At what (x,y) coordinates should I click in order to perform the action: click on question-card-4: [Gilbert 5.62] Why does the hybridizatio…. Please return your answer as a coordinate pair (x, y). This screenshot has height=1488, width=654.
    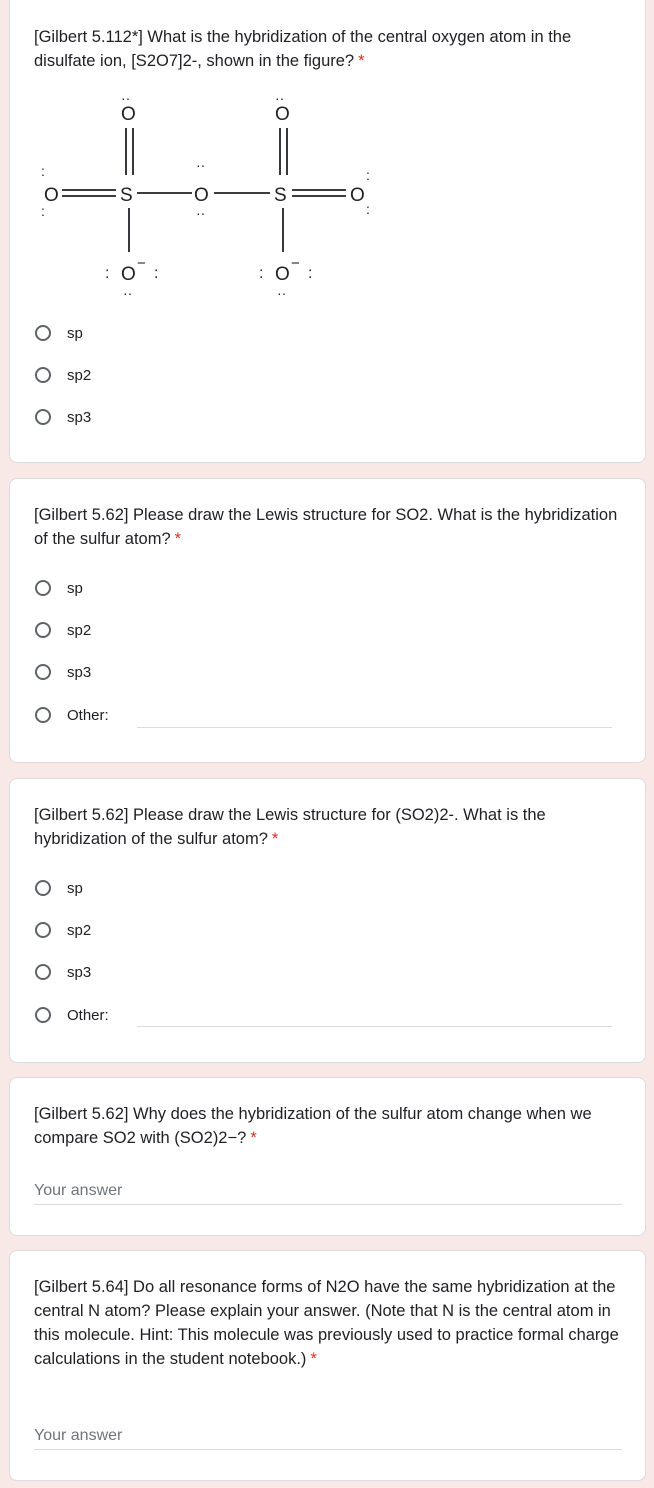
    Looking at the image, I should click on (327, 1156).